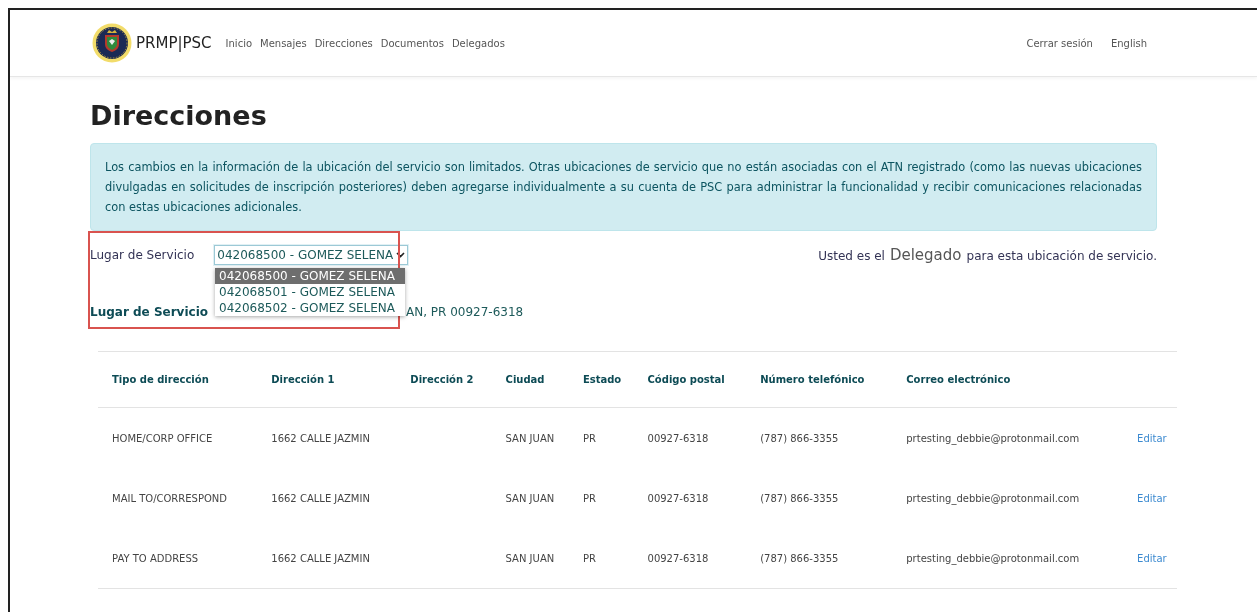  I want to click on chevron-icon, so click(401, 255).